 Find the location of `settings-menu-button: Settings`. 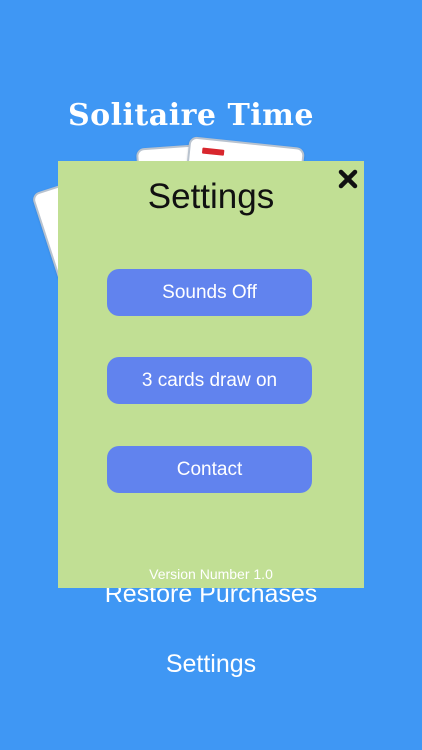

settings-menu-button: Settings is located at coordinates (211, 664).